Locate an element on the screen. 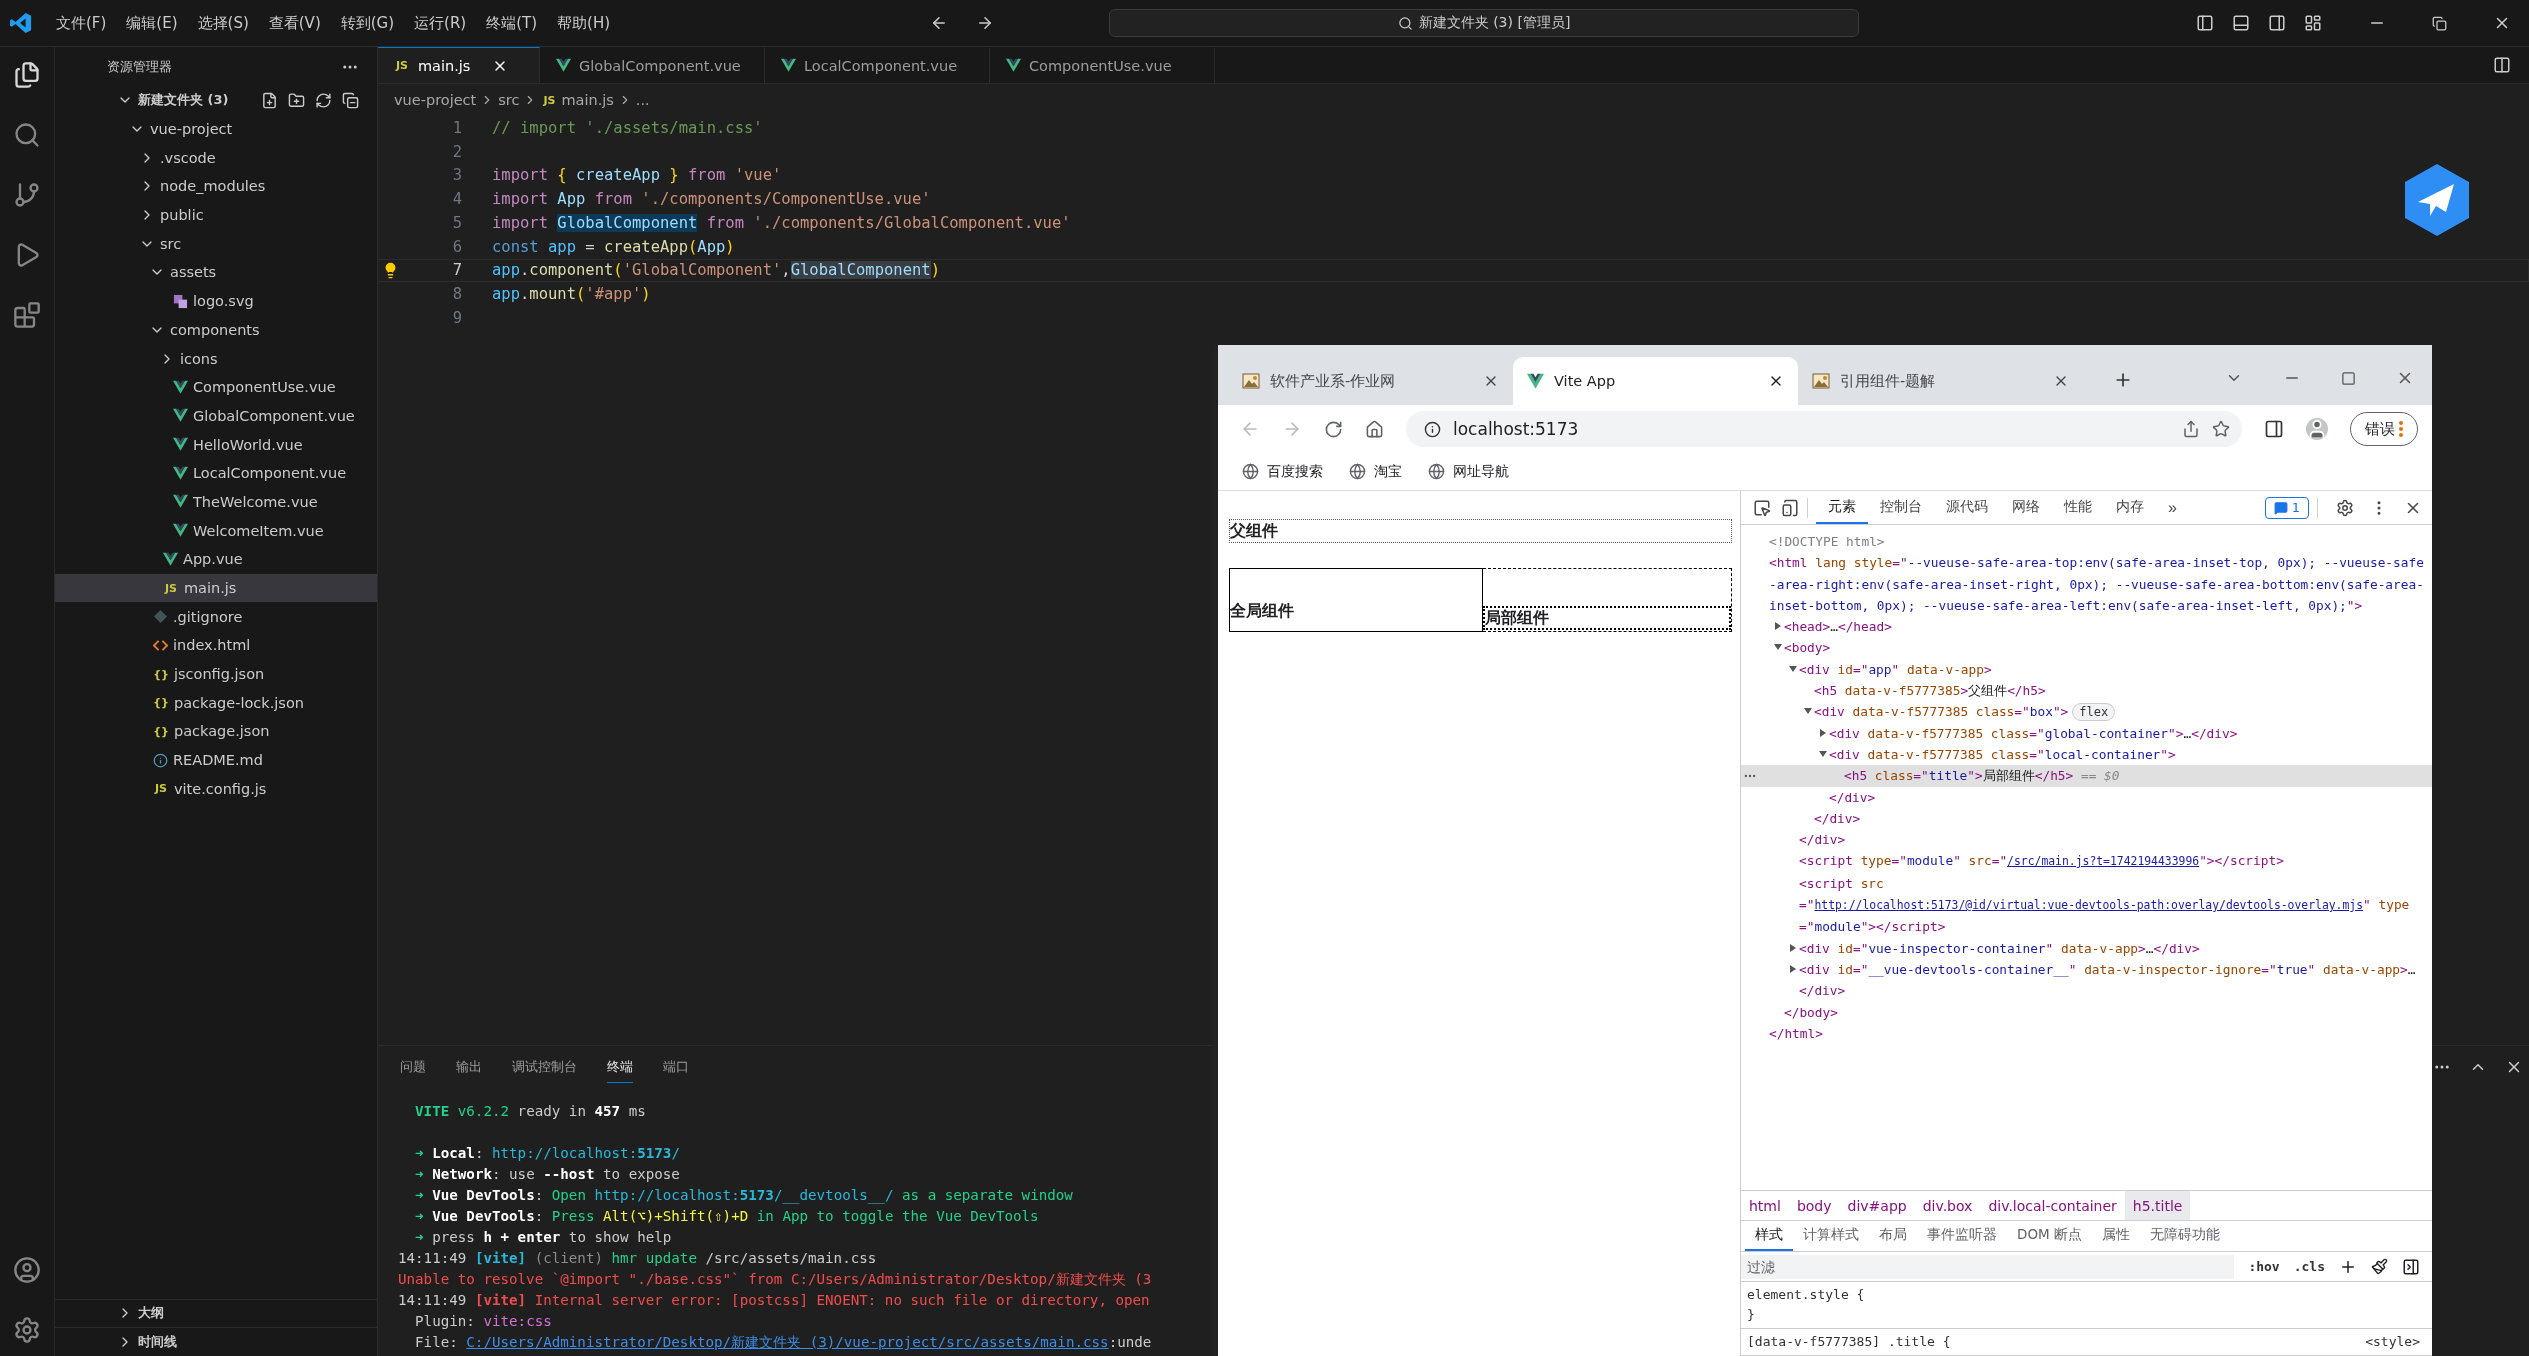 The width and height of the screenshot is (2529, 1356). tree-item: vue-project is located at coordinates (216, 129).